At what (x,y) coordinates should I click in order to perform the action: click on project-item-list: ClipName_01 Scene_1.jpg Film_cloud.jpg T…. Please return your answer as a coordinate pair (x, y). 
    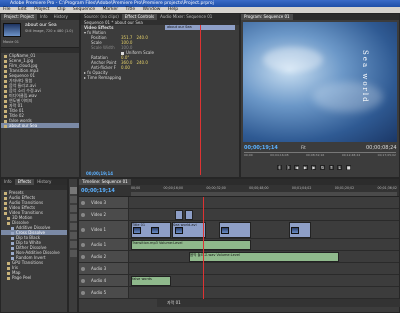
    Looking at the image, I should click on (40, 90).